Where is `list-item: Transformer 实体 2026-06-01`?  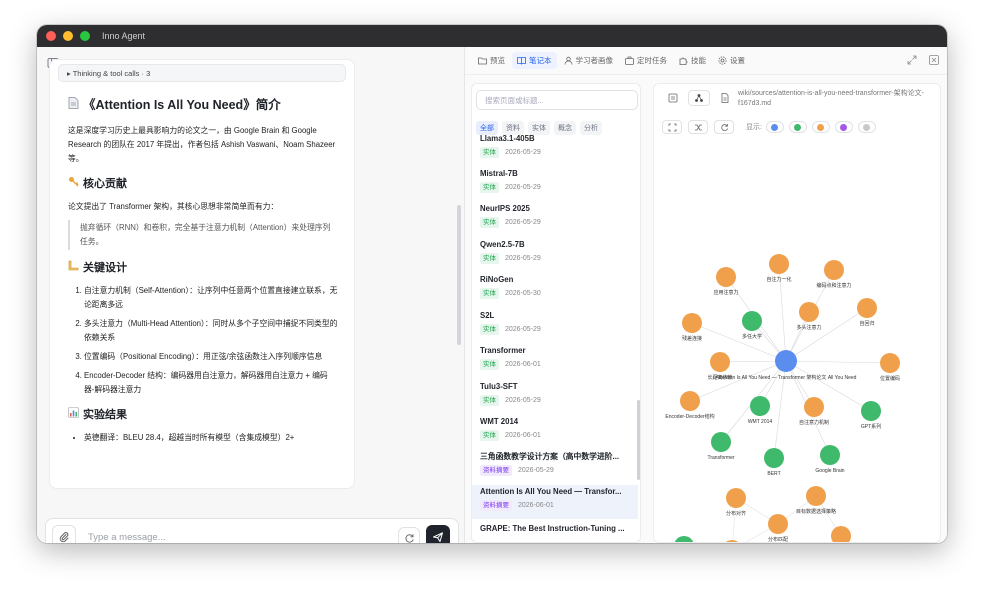
list-item: Transformer 实体 2026-06-01 is located at coordinates (555, 361).